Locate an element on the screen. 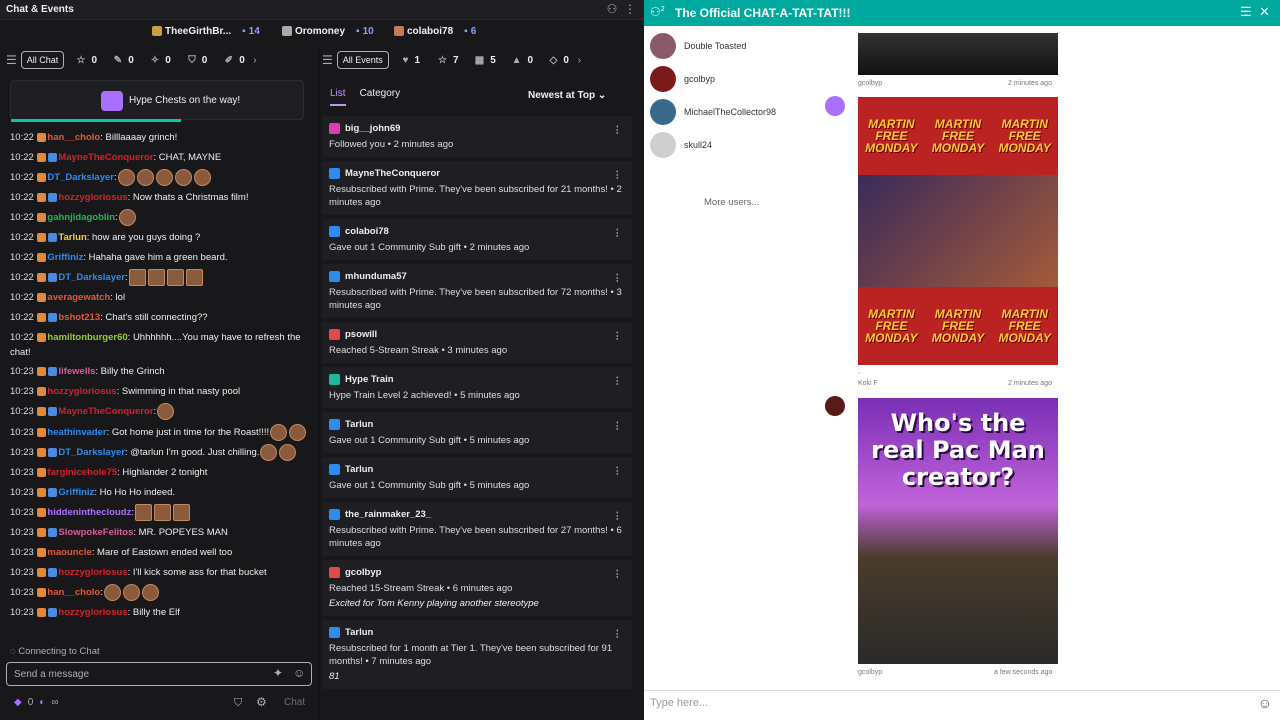 The width and height of the screenshot is (1280, 720). member-item: gcolbyp is located at coordinates (682, 79).